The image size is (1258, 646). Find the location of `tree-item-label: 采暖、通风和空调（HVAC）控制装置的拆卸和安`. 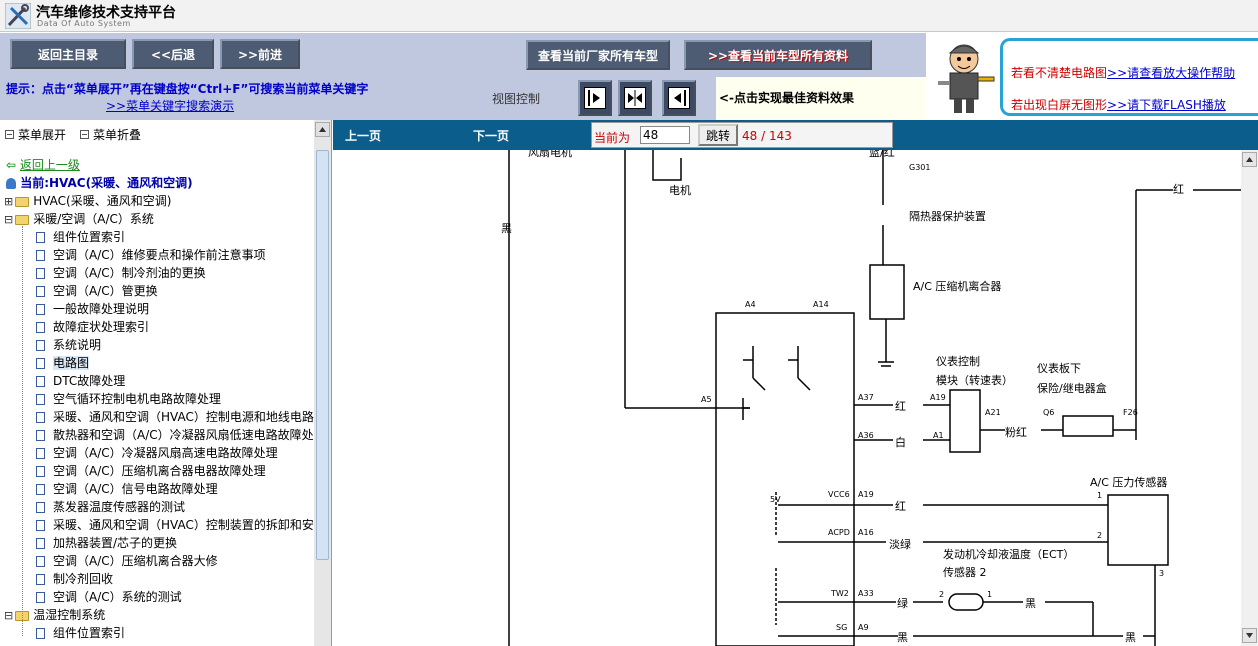

tree-item-label: 采暖、通风和空调（HVAC）控制装置的拆卸和安 is located at coordinates (183, 525).